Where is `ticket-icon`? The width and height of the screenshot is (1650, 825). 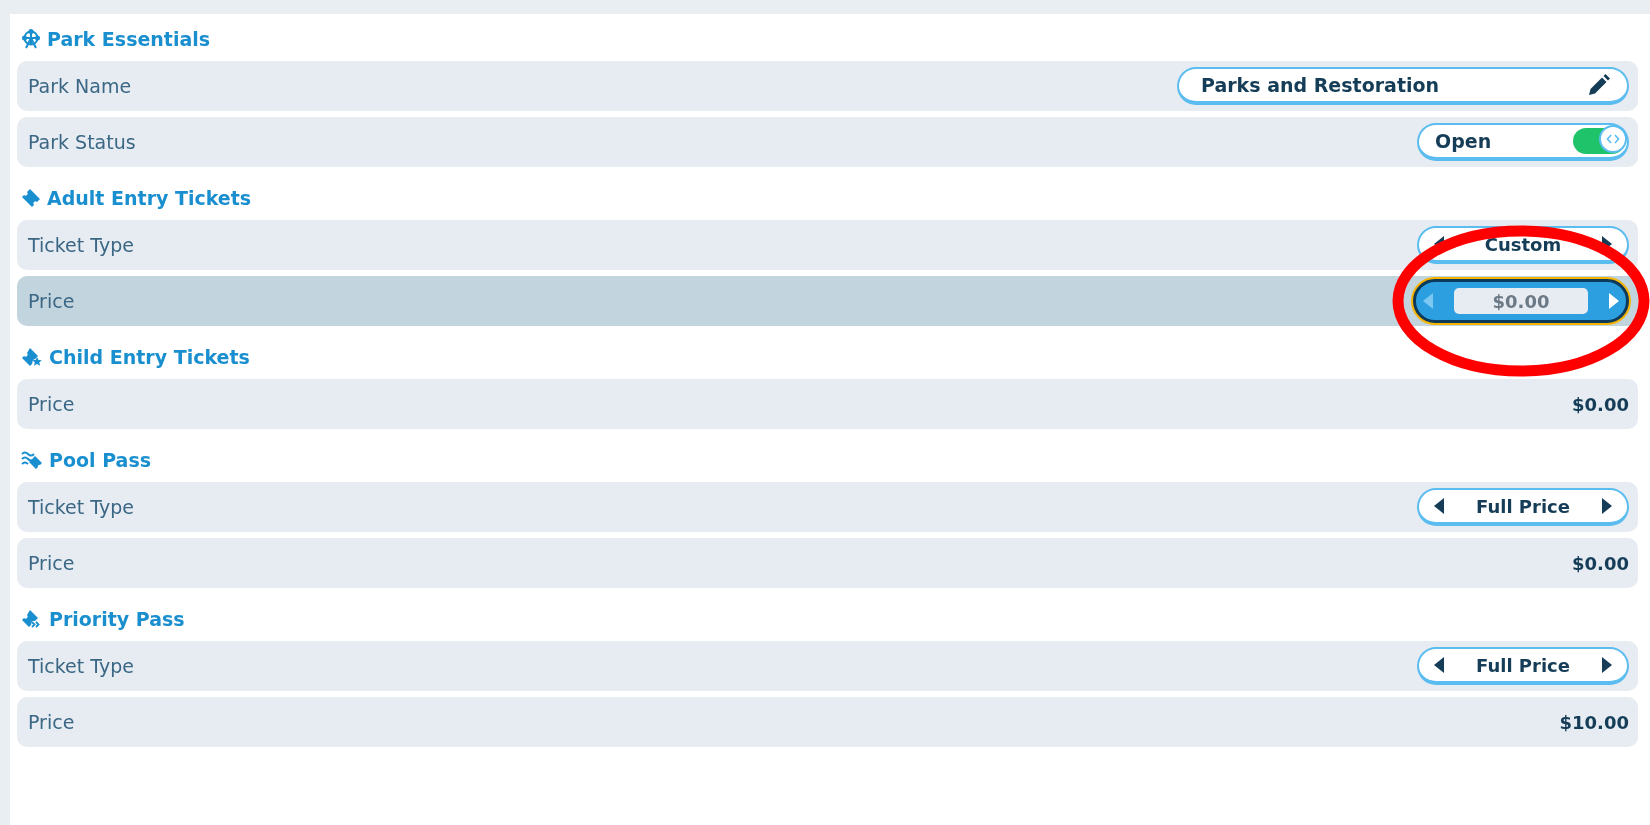 ticket-icon is located at coordinates (31, 198).